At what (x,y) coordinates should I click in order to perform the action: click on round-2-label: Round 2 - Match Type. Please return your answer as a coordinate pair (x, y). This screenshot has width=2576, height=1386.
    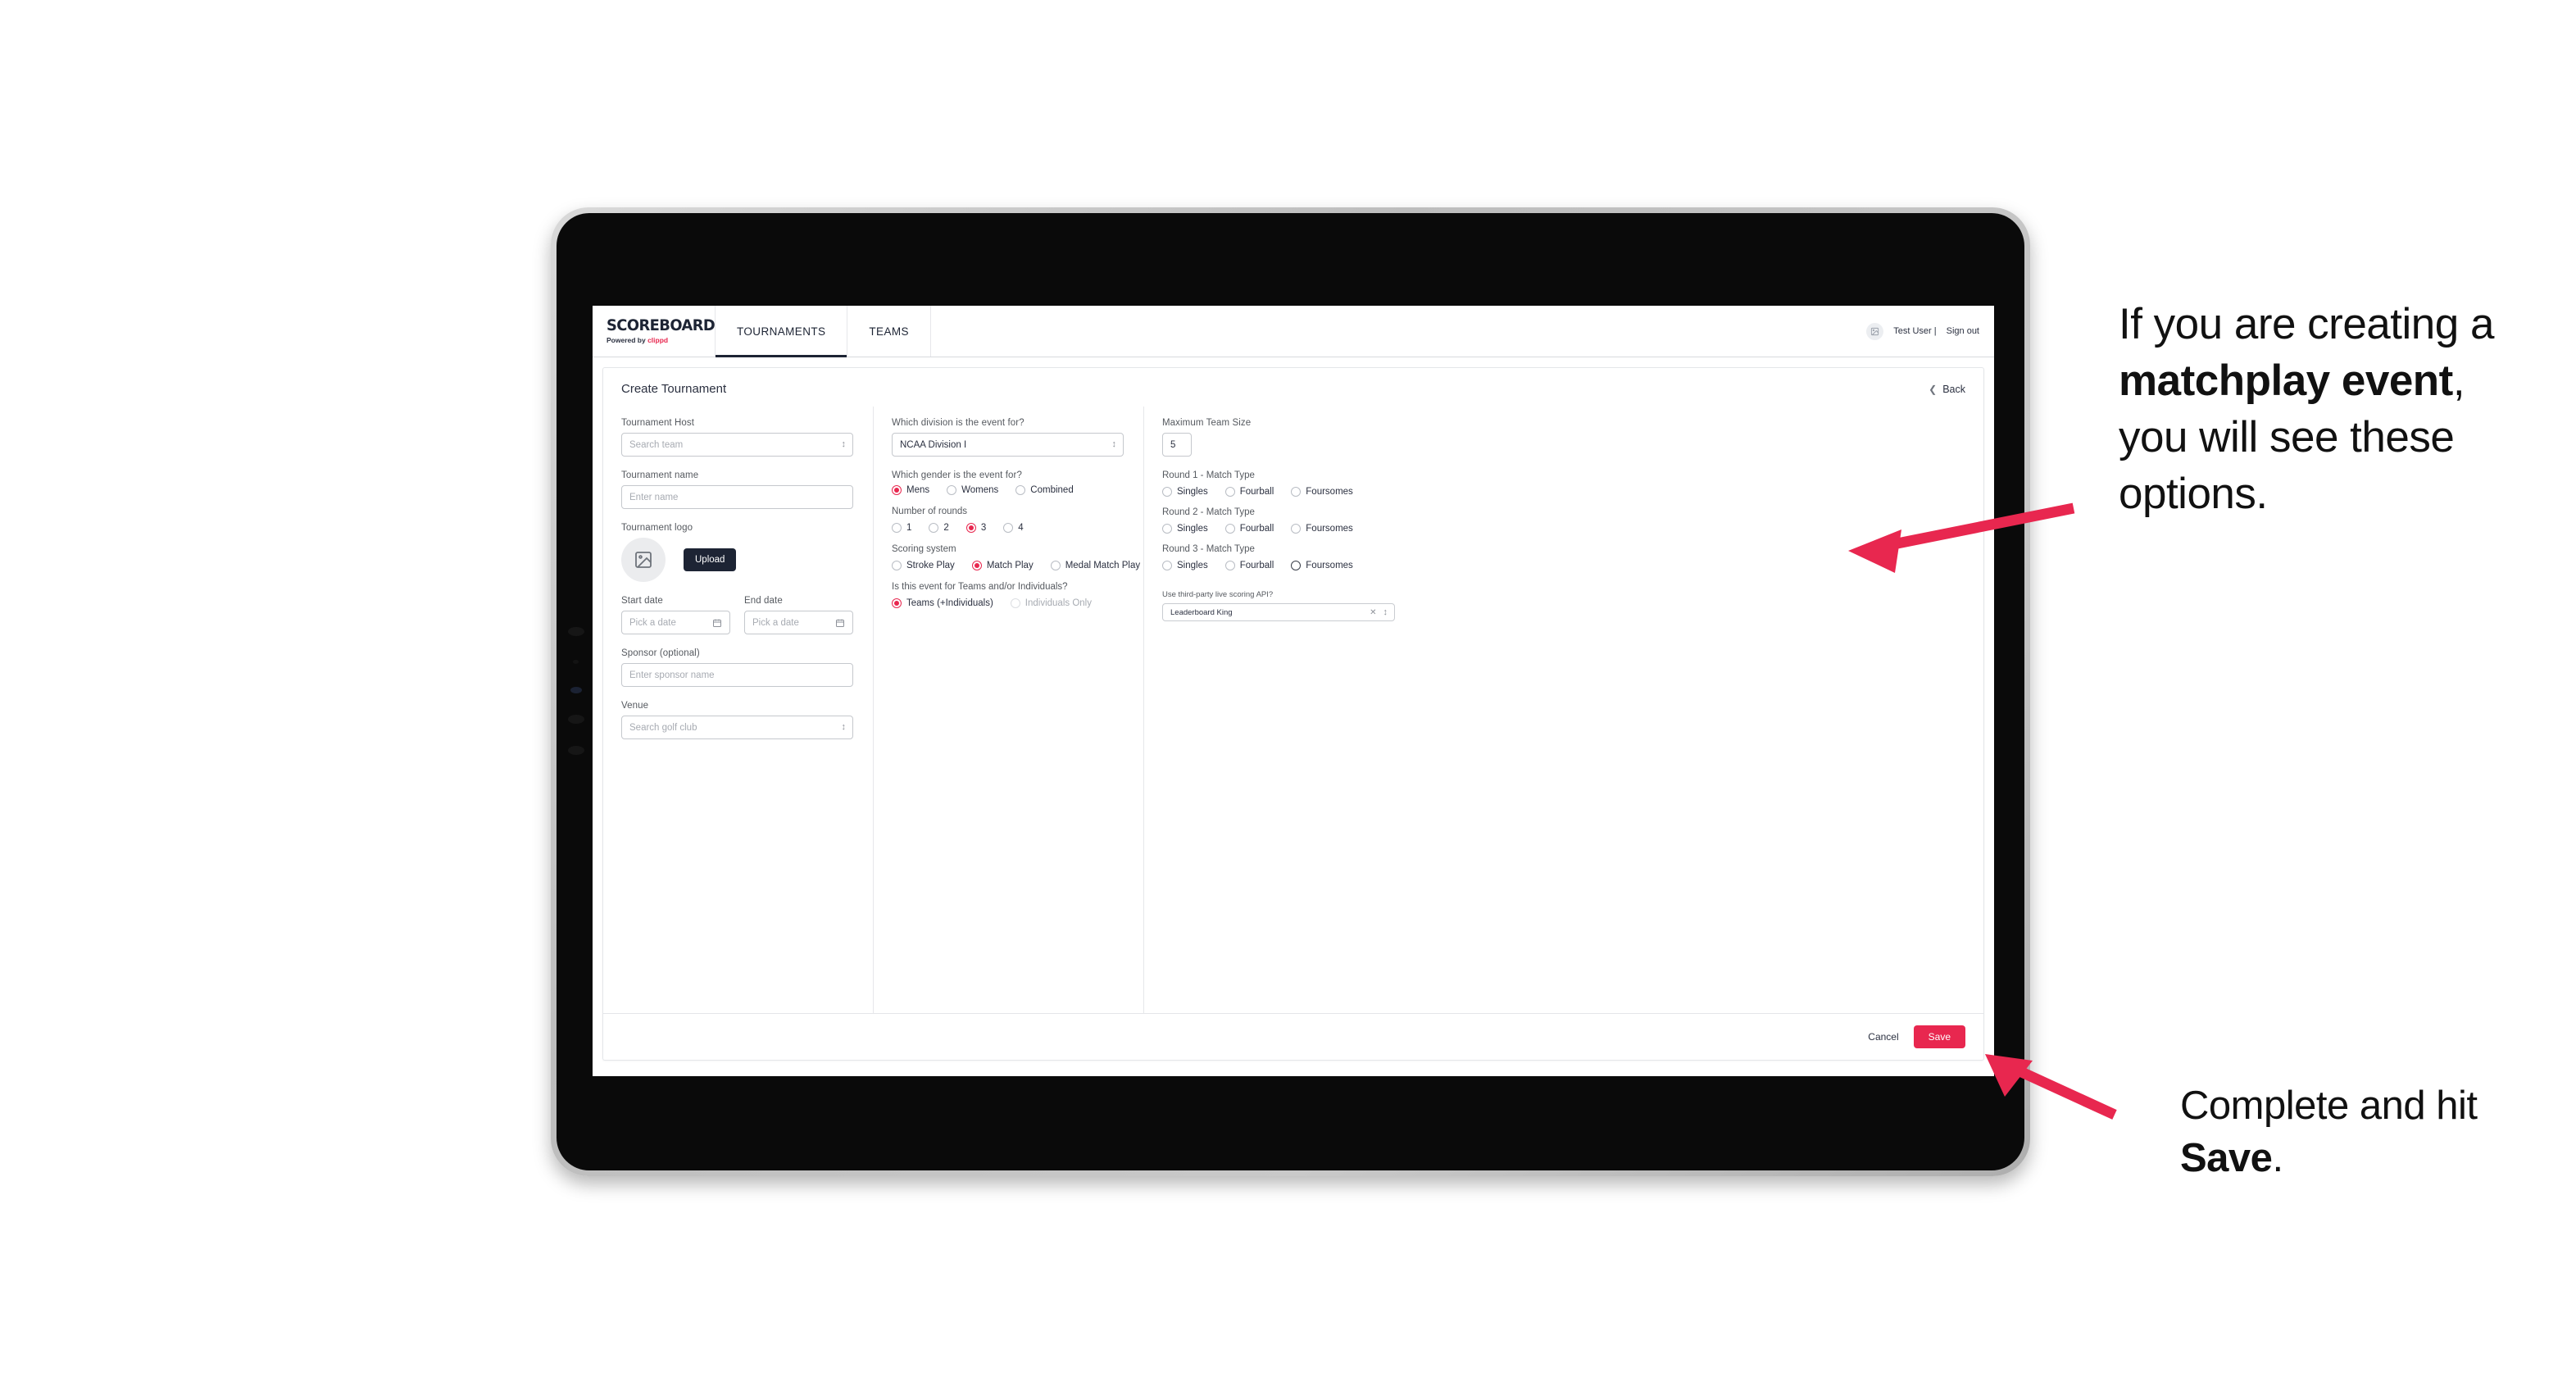
    Looking at the image, I should click on (1208, 512).